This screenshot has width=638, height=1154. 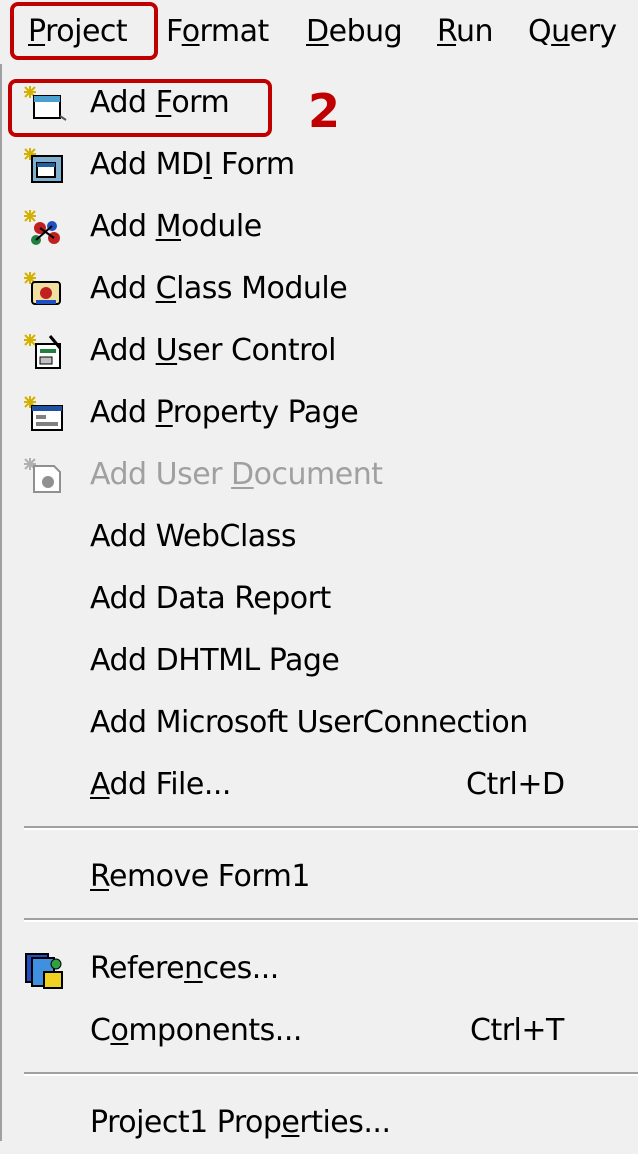 I want to click on add-property-page-icon, so click(x=44, y=414).